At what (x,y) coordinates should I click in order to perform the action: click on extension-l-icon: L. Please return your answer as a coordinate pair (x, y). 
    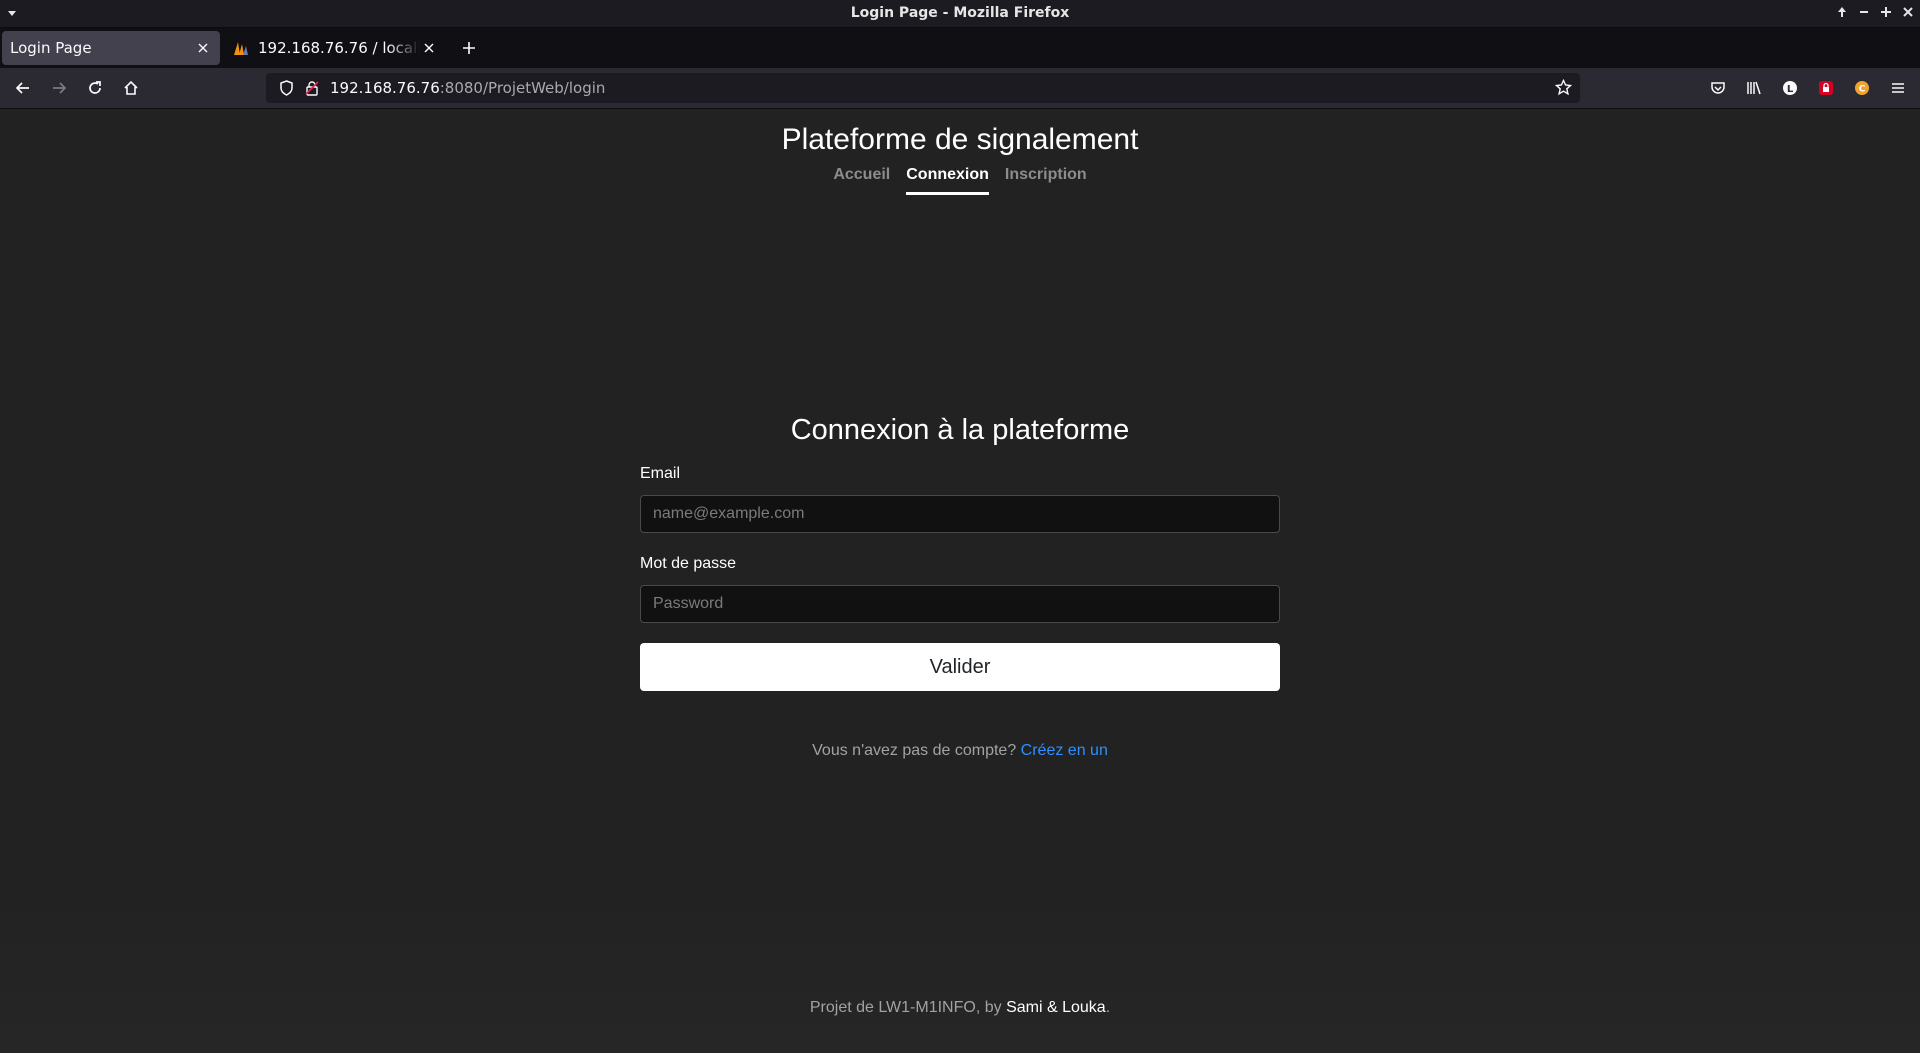
    Looking at the image, I should click on (1790, 88).